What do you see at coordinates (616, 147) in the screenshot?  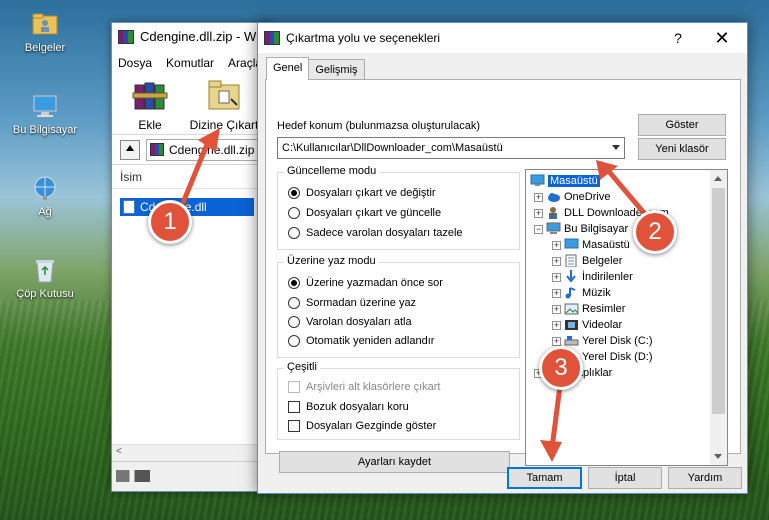 I see `chevron-down-icon` at bounding box center [616, 147].